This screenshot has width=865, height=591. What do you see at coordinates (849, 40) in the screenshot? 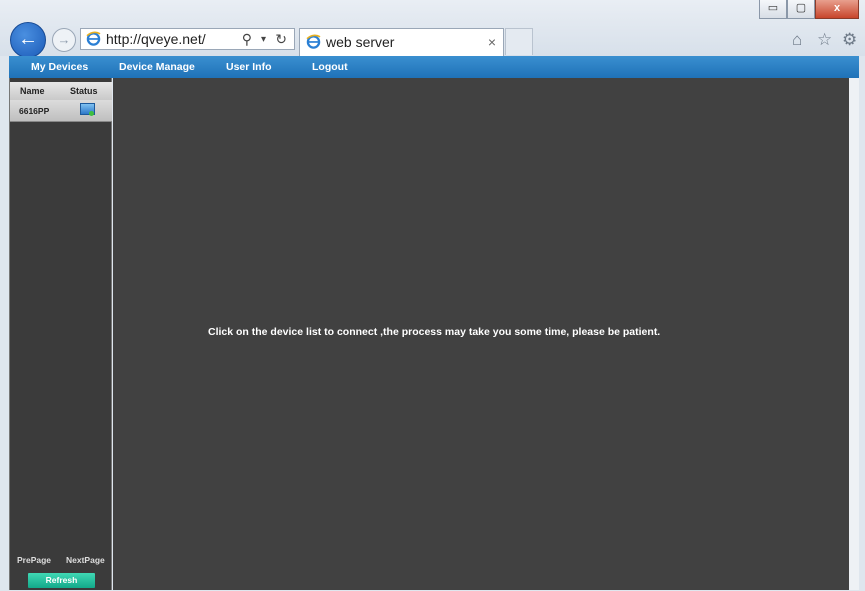
I see `gear-icon: ⚙` at bounding box center [849, 40].